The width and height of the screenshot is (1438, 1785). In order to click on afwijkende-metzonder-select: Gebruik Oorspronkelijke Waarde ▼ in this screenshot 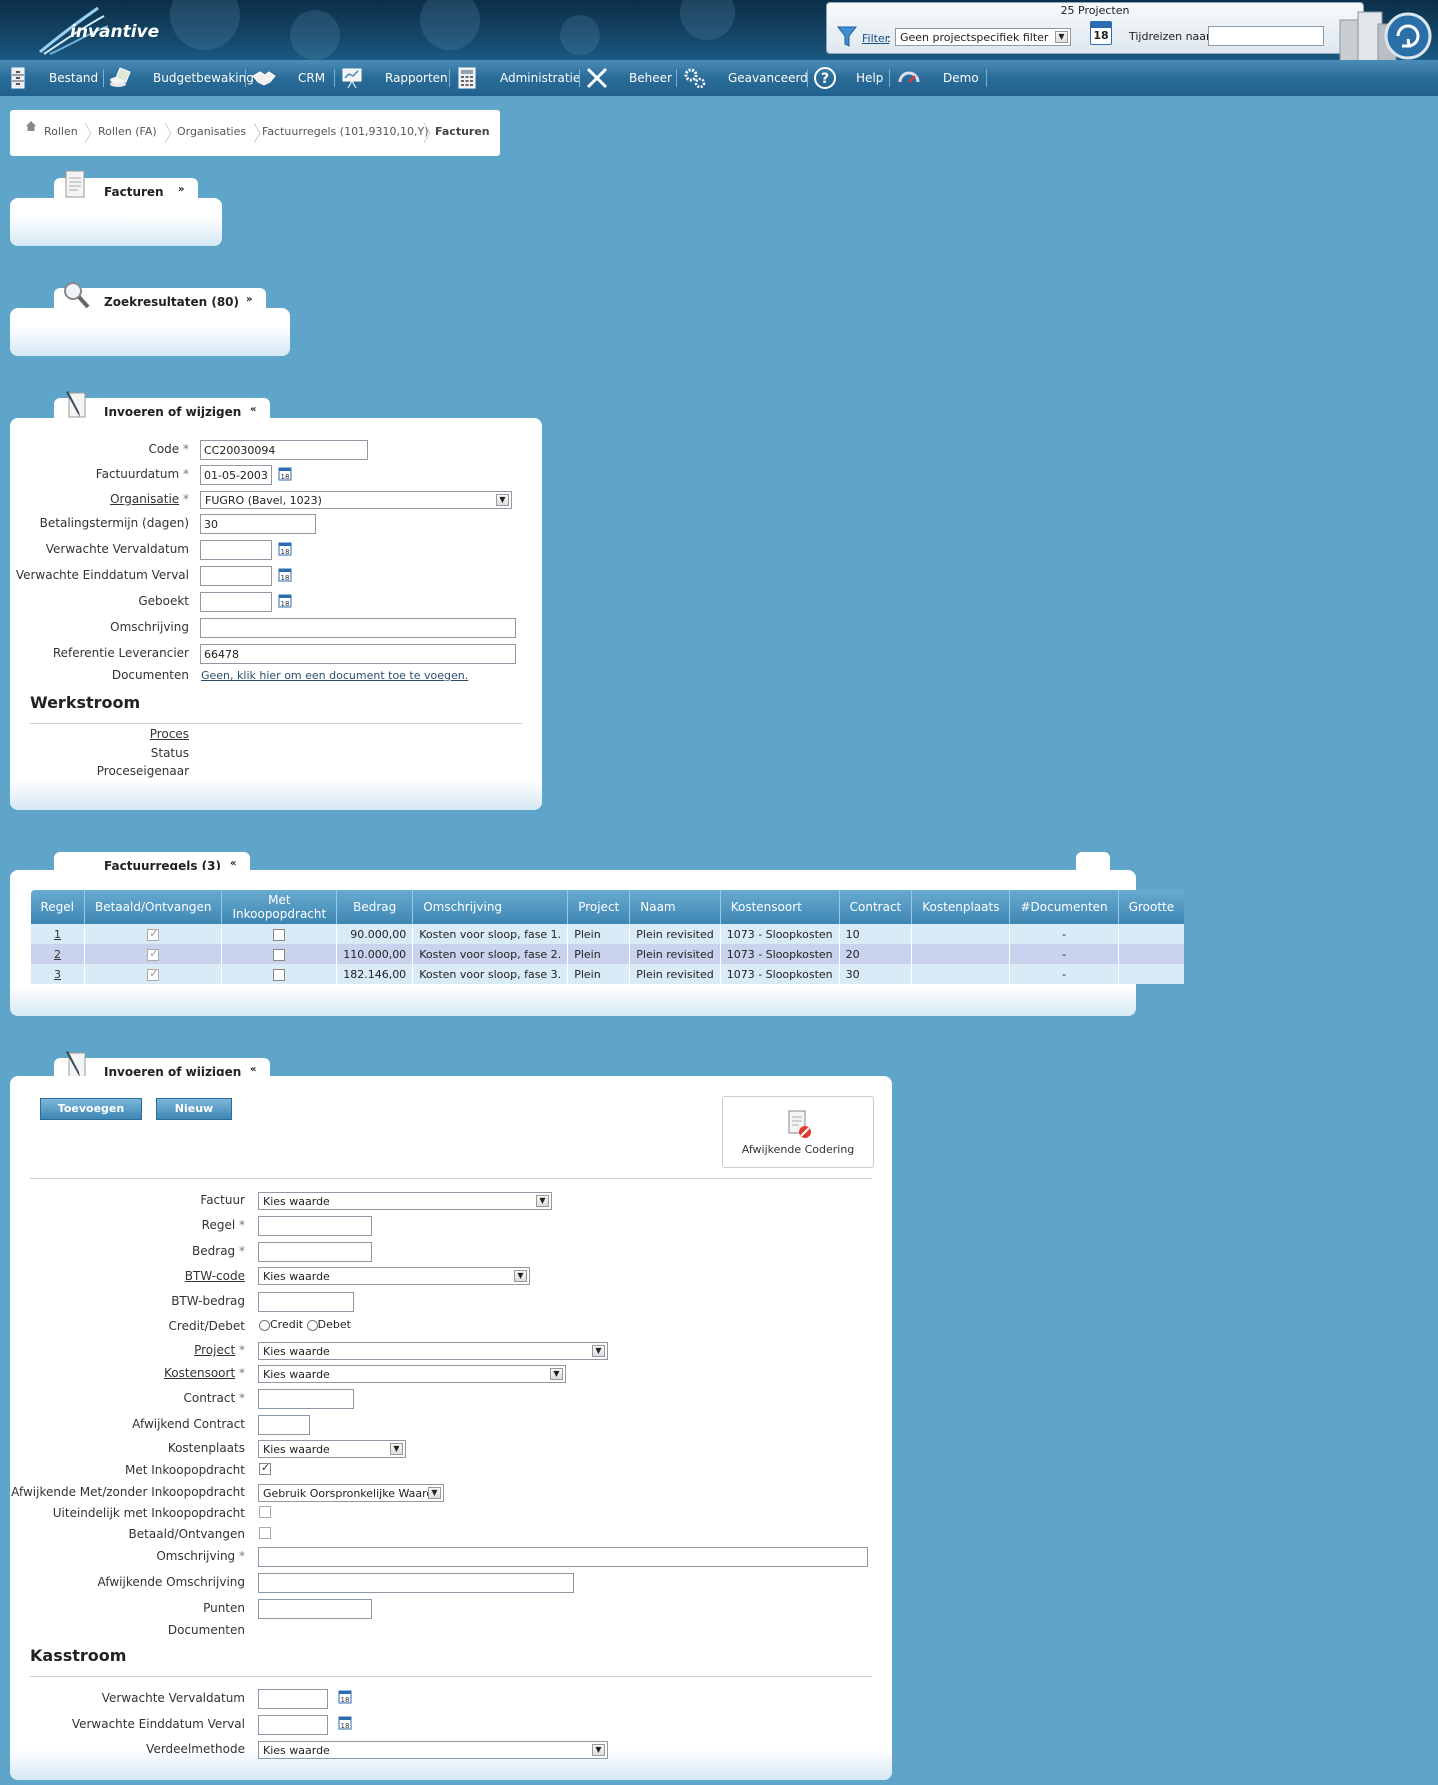, I will do `click(351, 1493)`.